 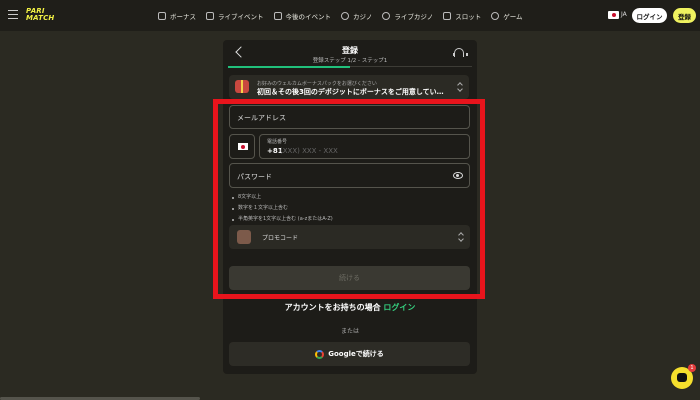 I want to click on nav-item-slots: スロット, so click(x=462, y=16).